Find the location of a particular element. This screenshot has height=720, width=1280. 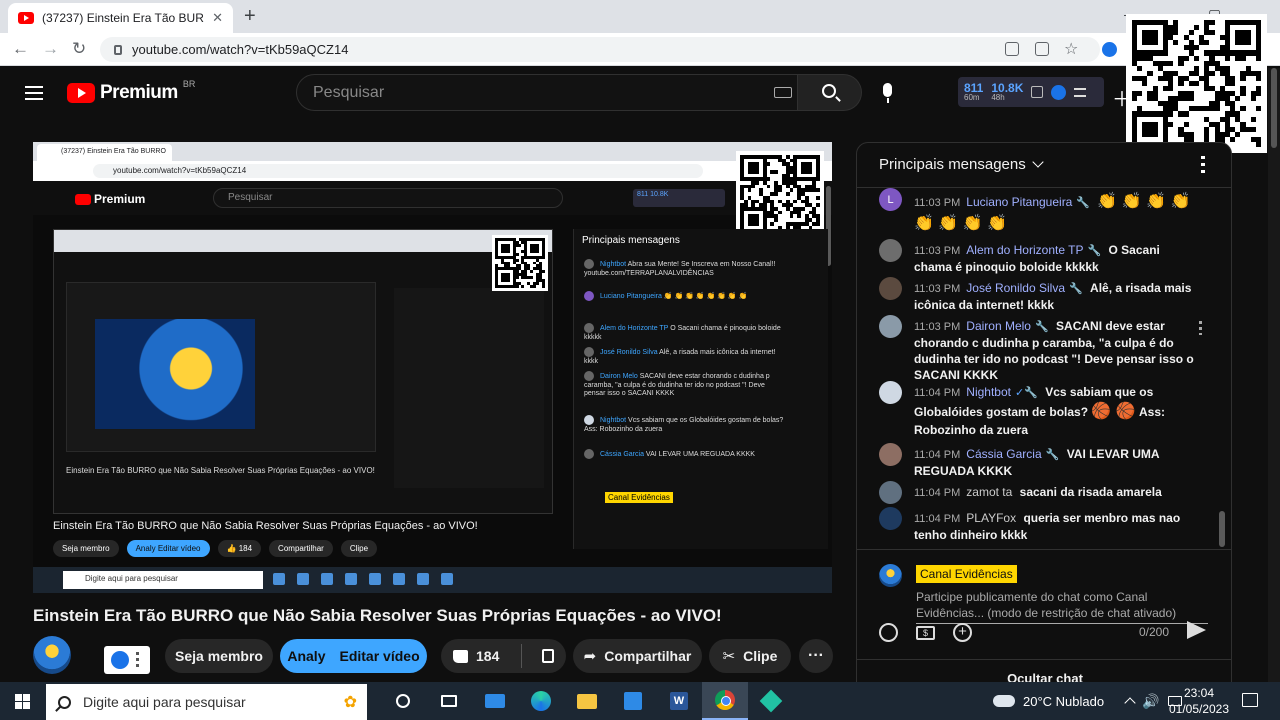

chat-header: Principais mensagens is located at coordinates (1044, 165).